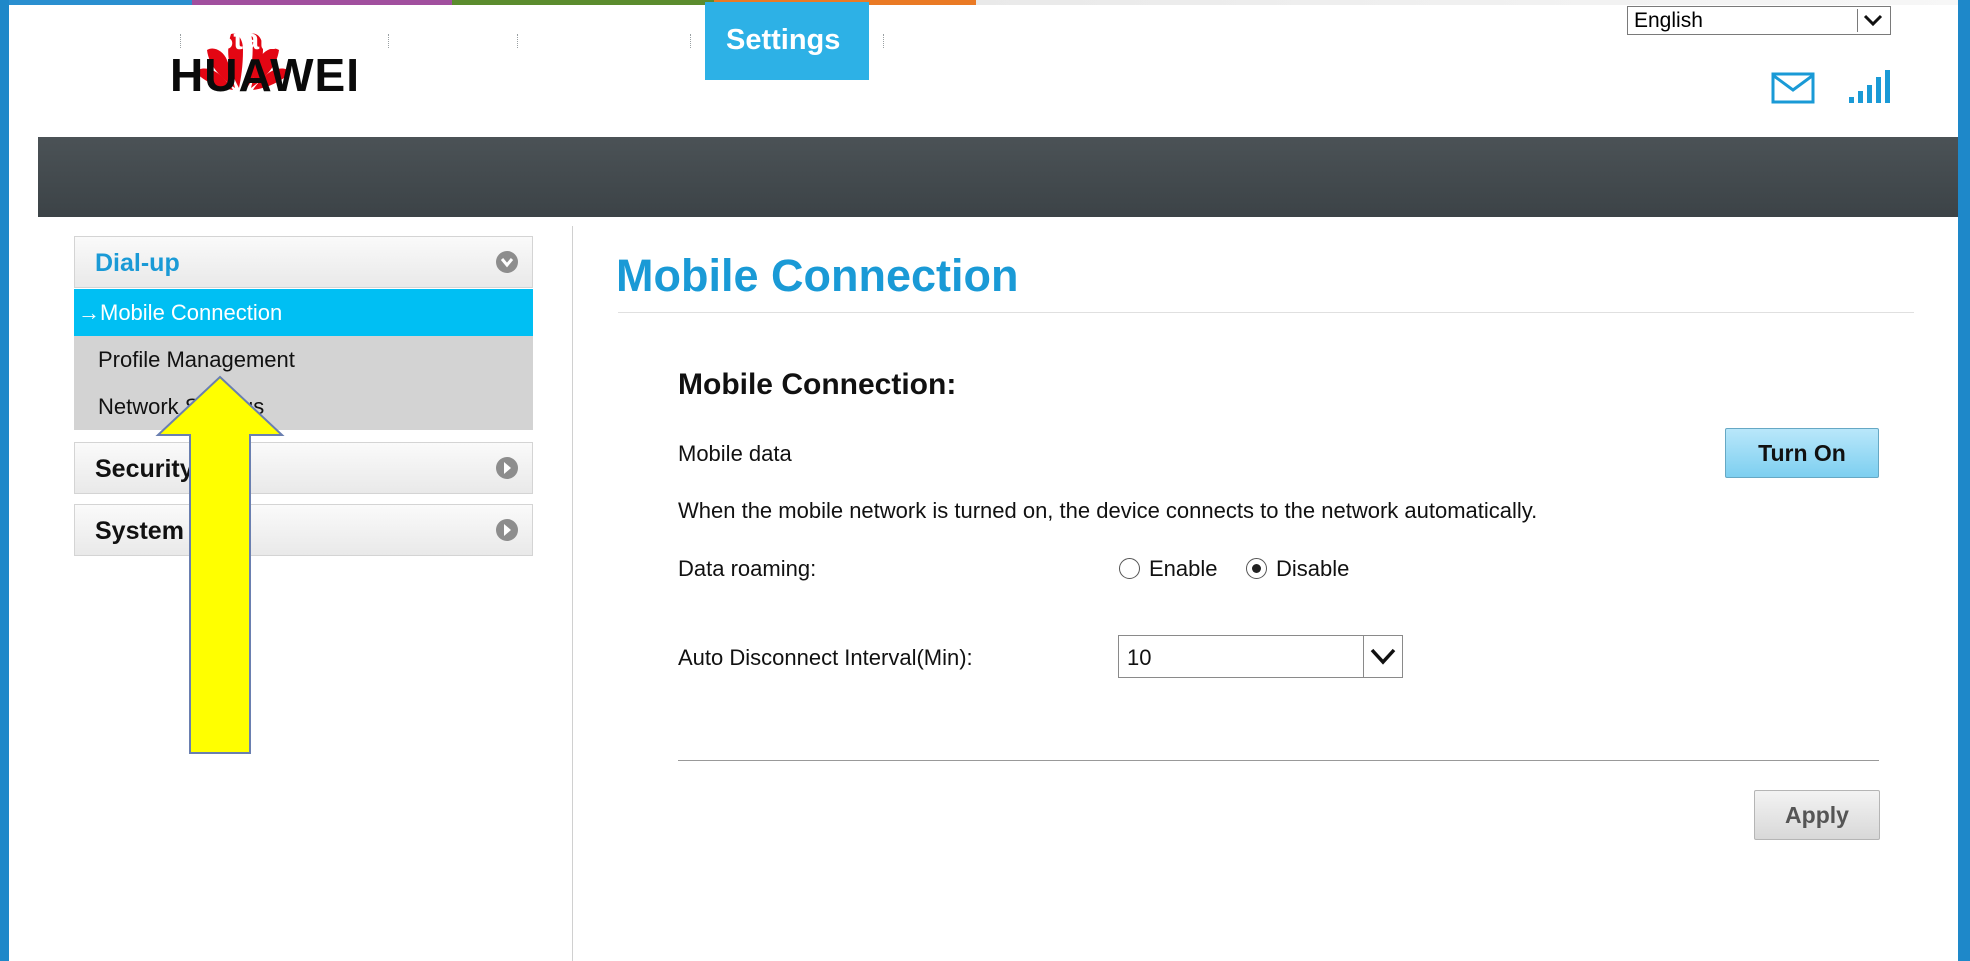  Describe the element at coordinates (1668, 20) in the screenshot. I see `language-value: English` at that location.